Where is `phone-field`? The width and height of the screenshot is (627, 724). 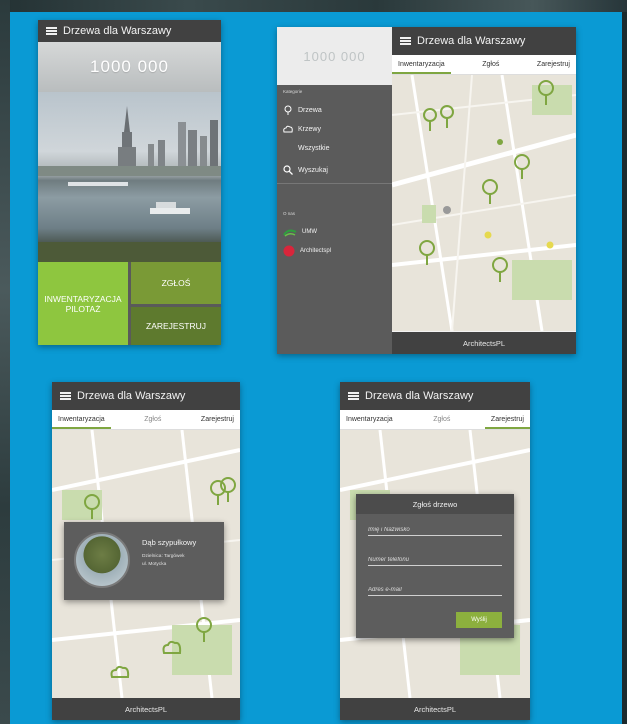 phone-field is located at coordinates (435, 560).